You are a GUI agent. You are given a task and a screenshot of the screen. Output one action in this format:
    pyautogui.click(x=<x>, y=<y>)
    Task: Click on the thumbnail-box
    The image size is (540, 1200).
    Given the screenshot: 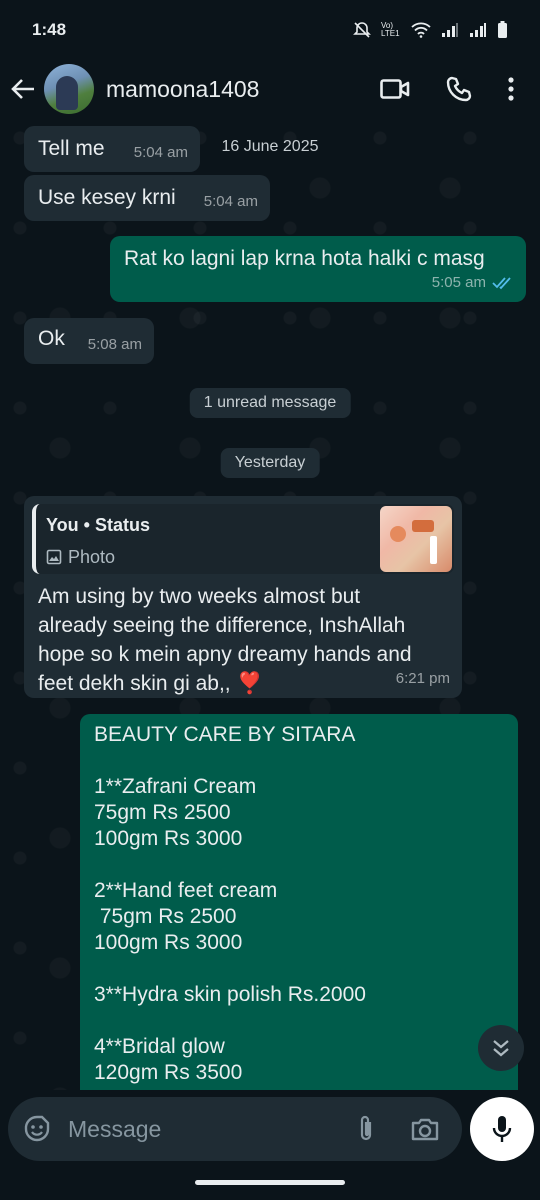 What is the action you would take?
    pyautogui.click(x=423, y=526)
    